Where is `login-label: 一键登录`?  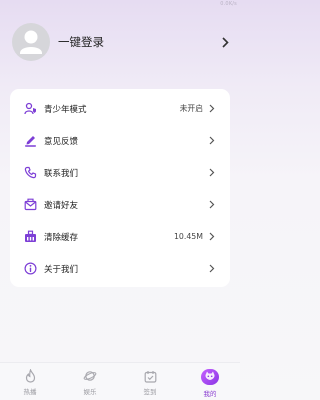 login-label: 一键登录 is located at coordinates (139, 42).